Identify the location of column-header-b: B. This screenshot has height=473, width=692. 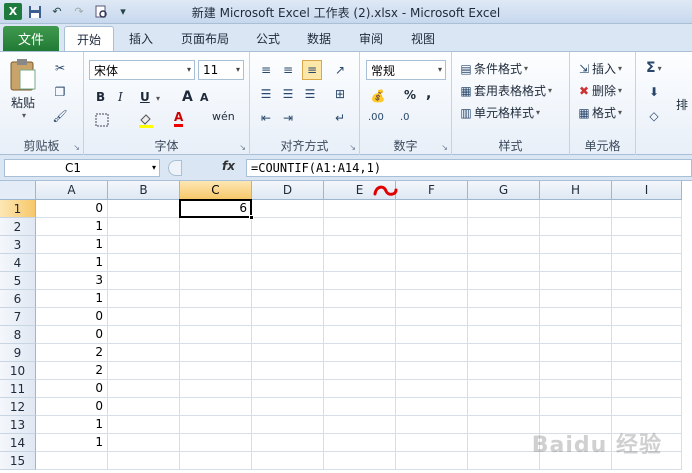
(144, 190).